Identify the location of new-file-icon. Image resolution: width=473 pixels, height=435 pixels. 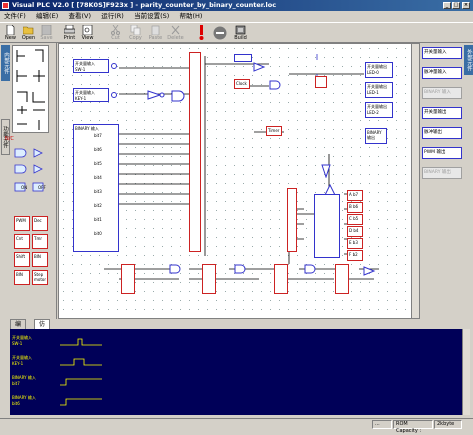
(10, 30).